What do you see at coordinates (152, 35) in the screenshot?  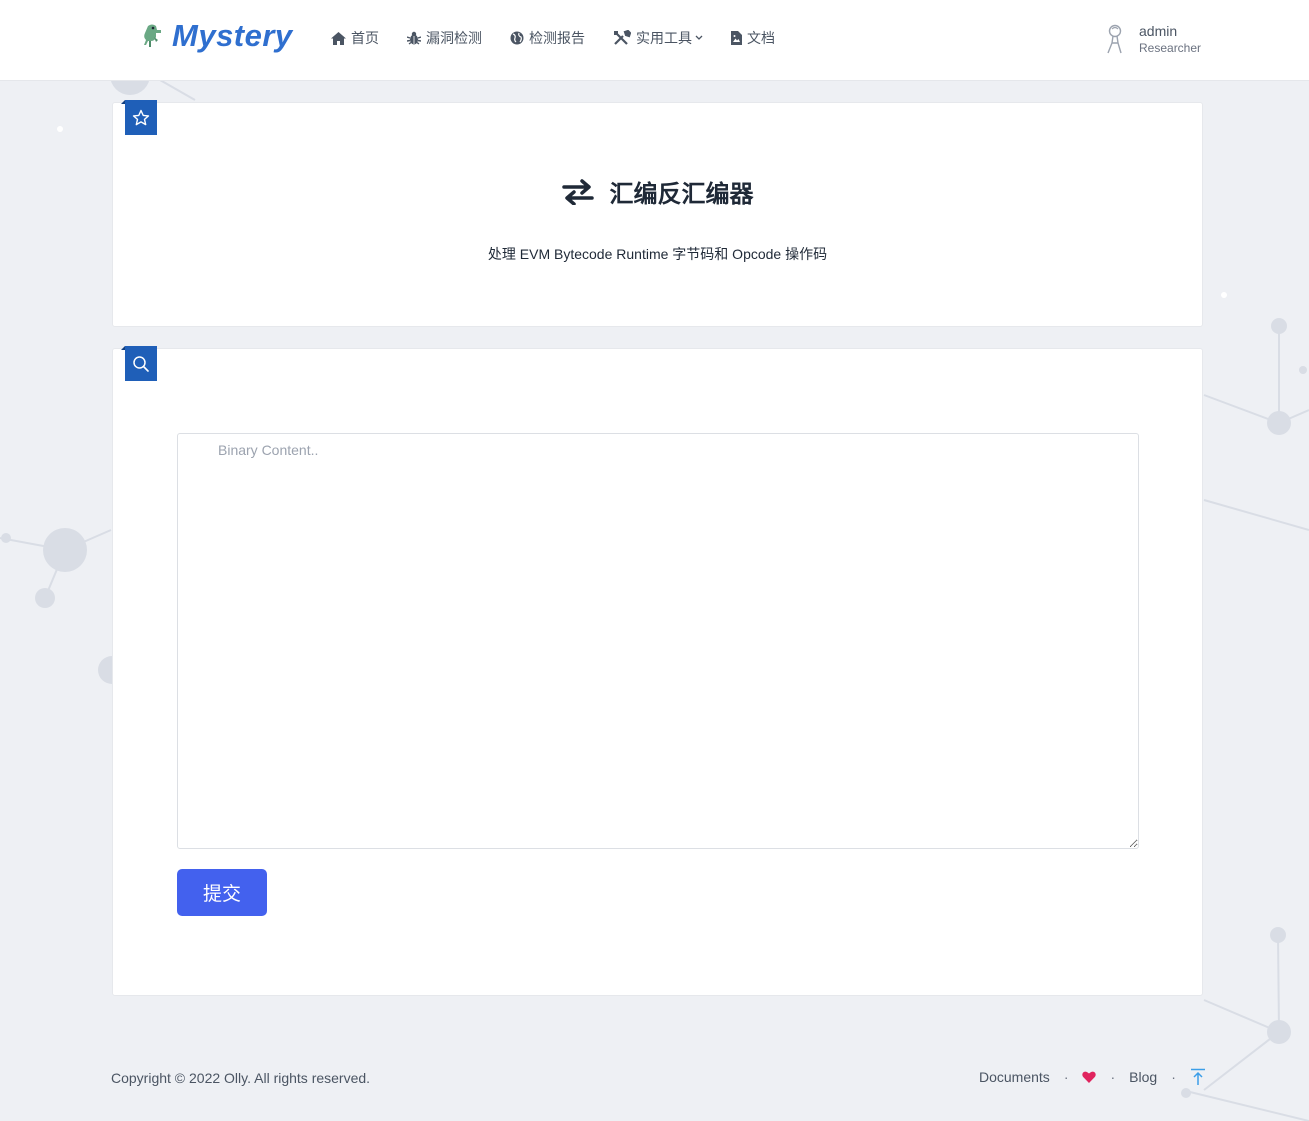 I see `dinosaur-logo-icon` at bounding box center [152, 35].